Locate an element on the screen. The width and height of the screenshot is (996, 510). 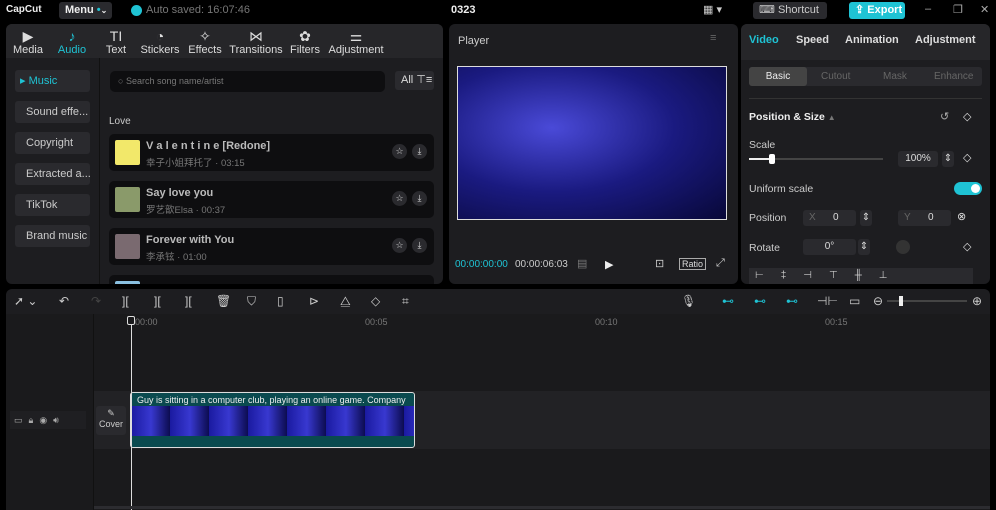
tab-video: Video is located at coordinates (764, 40).